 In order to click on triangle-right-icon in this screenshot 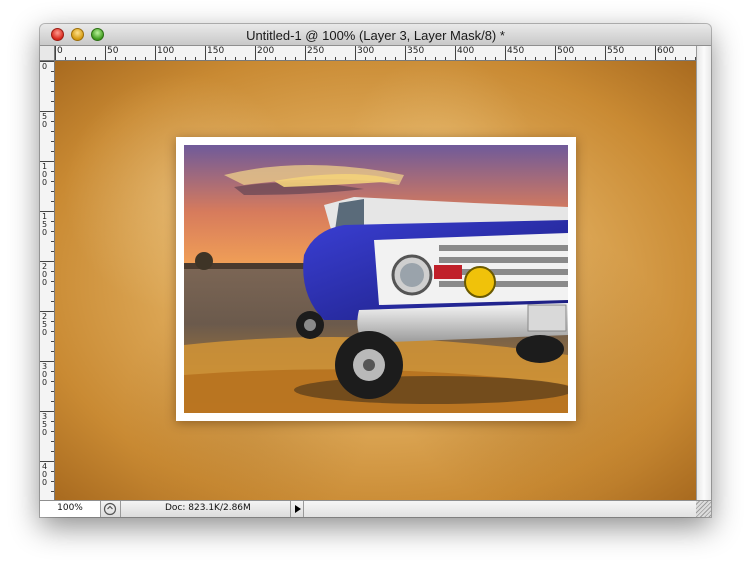, I will do `click(297, 509)`.